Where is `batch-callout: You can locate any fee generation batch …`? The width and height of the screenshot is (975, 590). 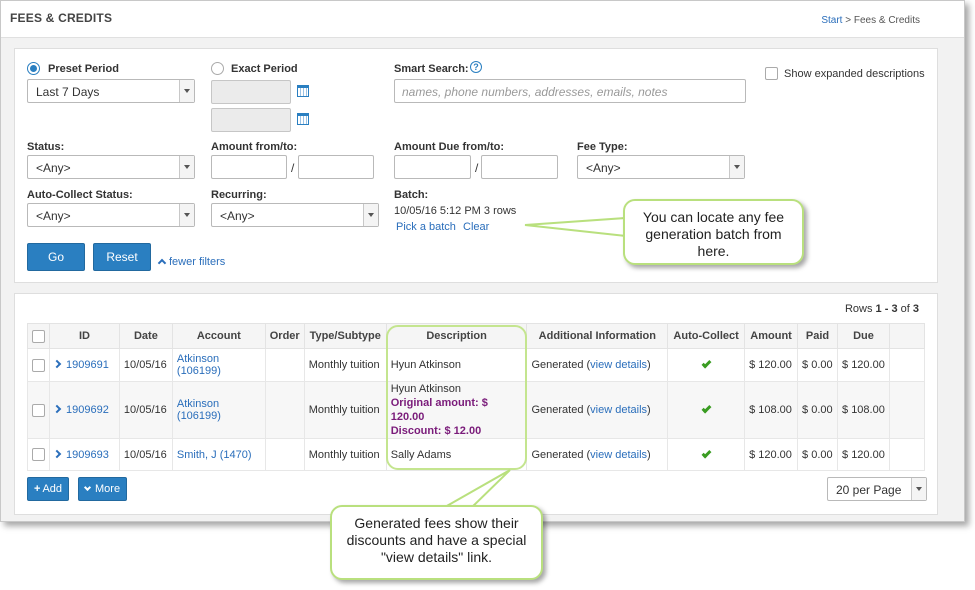 batch-callout: You can locate any fee generation batch … is located at coordinates (713, 232).